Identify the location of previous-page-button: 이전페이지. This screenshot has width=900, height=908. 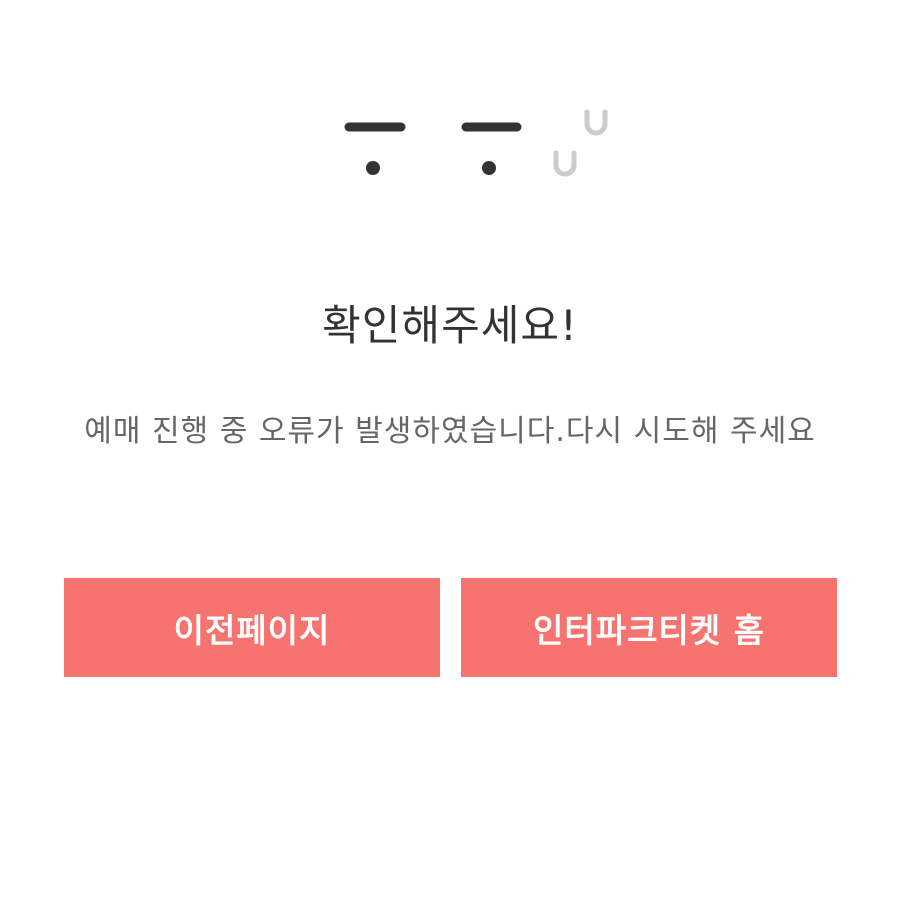
(252, 627).